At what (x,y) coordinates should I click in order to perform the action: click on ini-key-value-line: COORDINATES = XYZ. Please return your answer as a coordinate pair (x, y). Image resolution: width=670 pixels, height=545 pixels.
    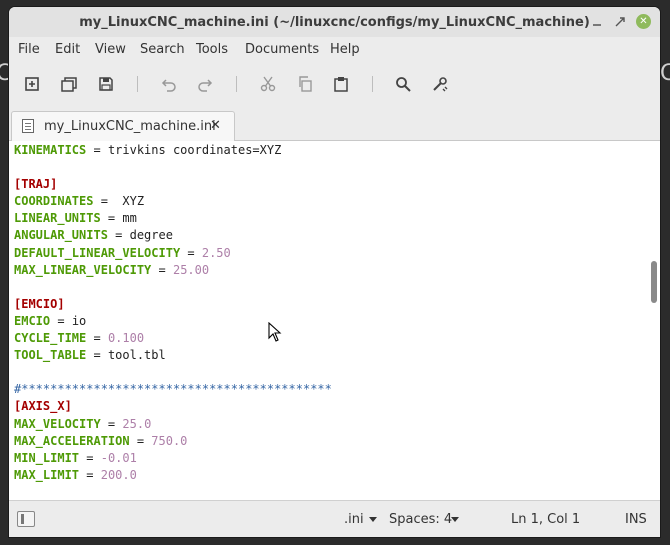
    Looking at the image, I should click on (173, 201).